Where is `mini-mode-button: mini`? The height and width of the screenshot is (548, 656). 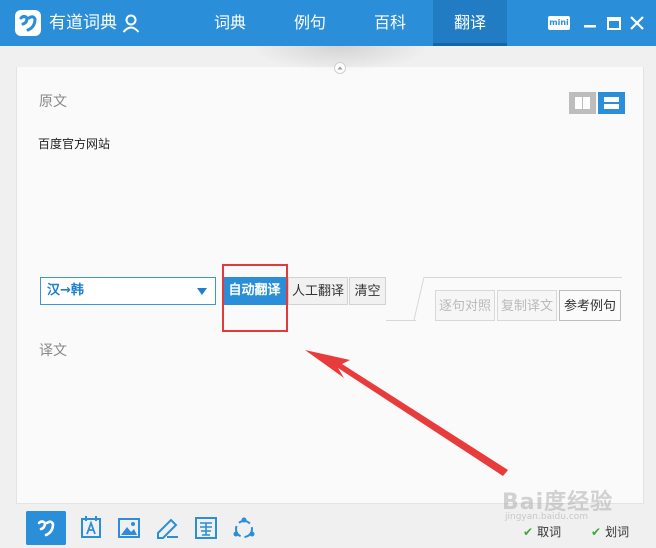 mini-mode-button: mini is located at coordinates (559, 23).